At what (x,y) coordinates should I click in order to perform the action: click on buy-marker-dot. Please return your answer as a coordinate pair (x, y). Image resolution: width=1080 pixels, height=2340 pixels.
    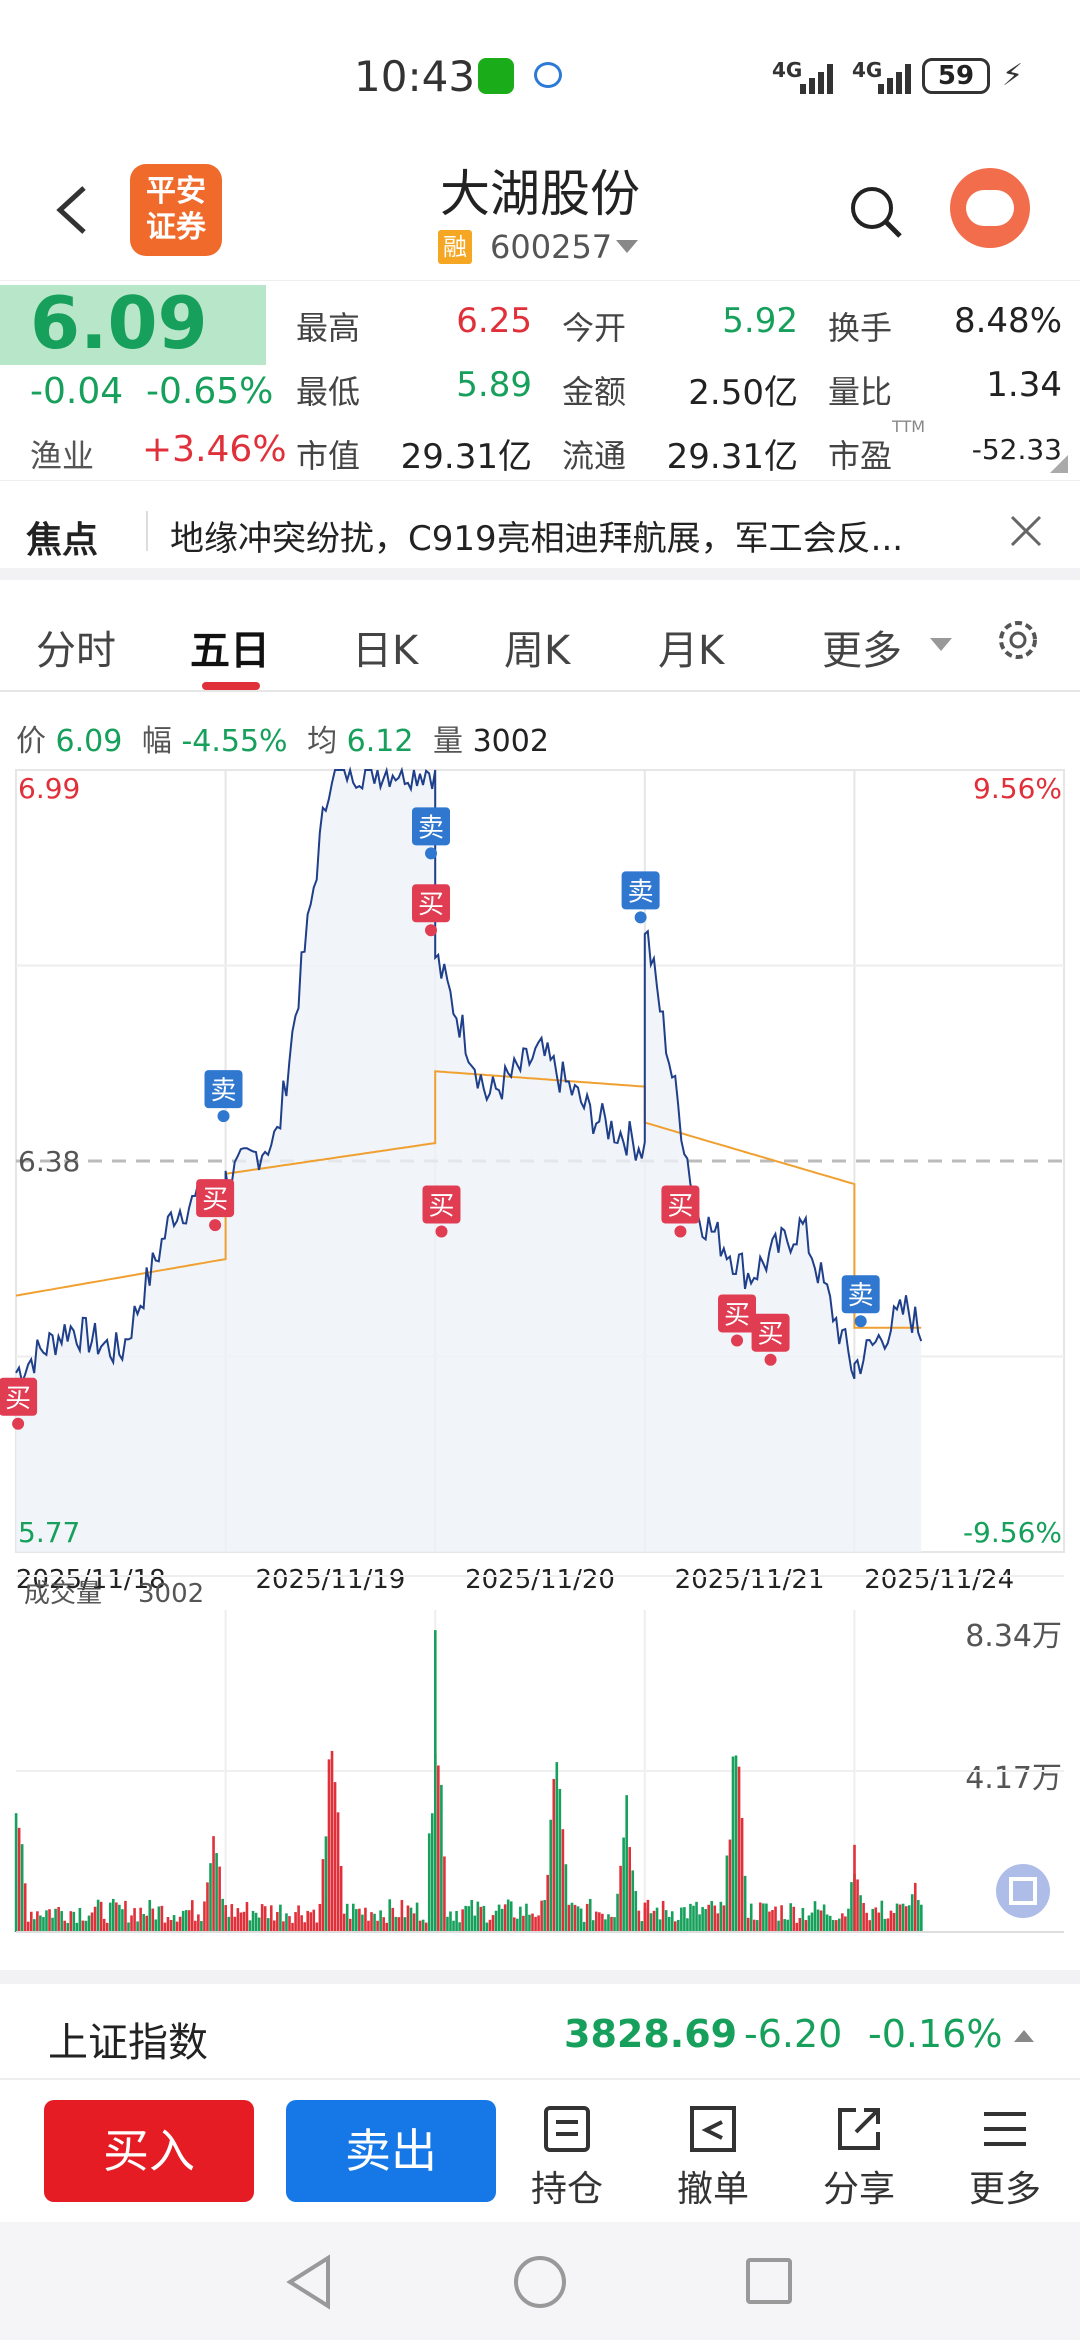
    Looking at the image, I should click on (680, 1231).